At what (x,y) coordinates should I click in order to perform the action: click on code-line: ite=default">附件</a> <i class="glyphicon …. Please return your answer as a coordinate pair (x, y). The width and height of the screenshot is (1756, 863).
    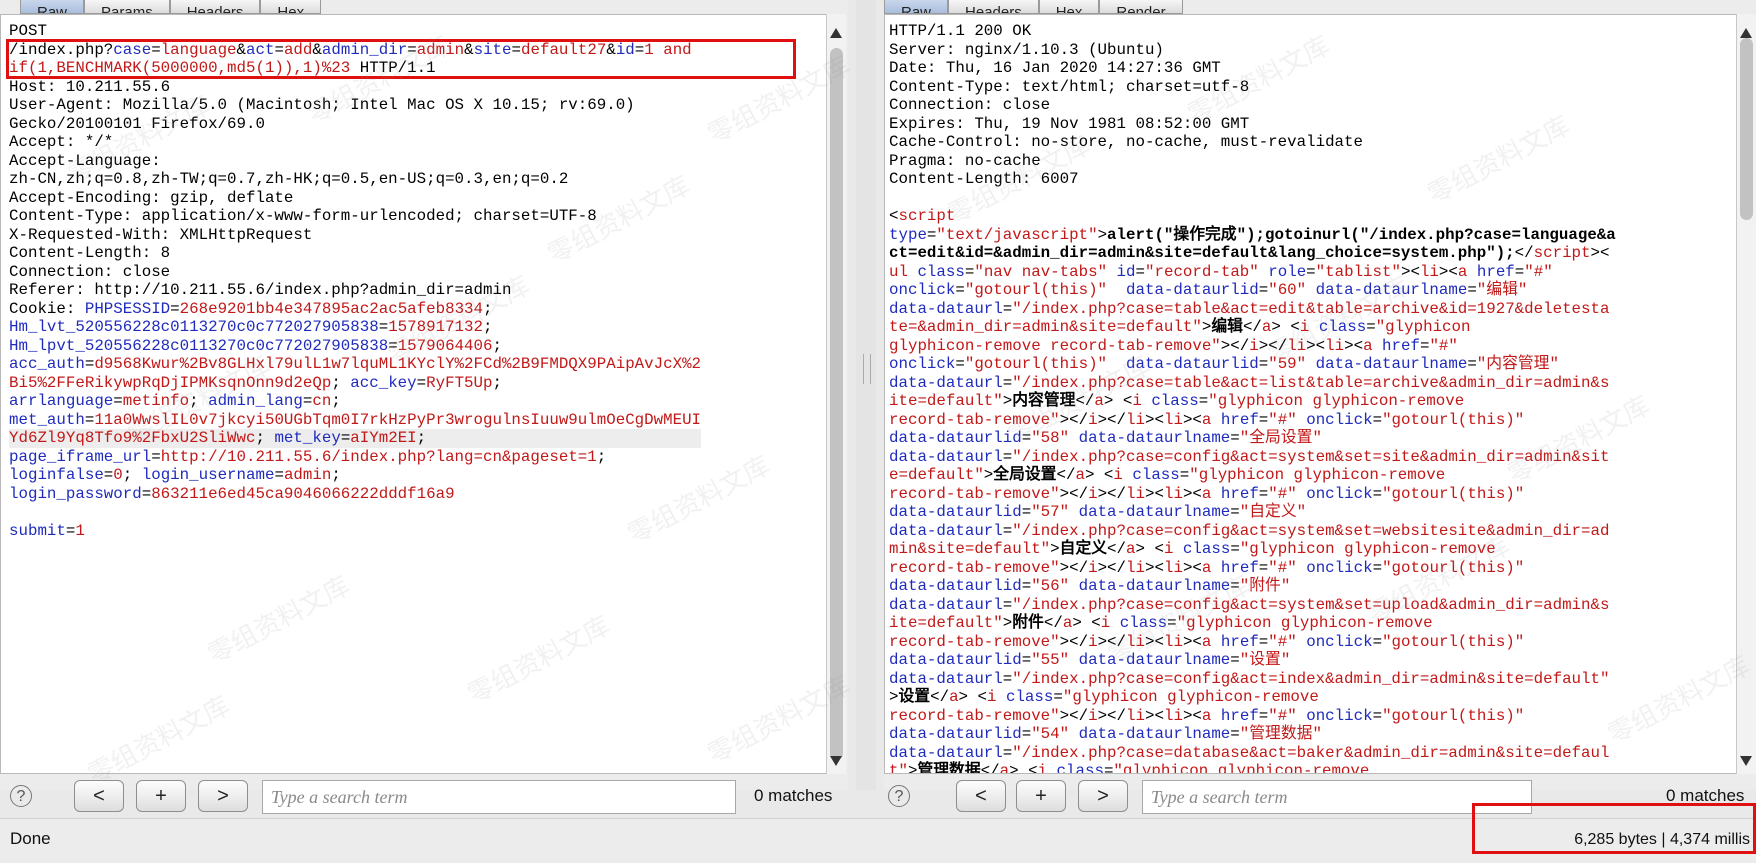
    Looking at the image, I should click on (1252, 623).